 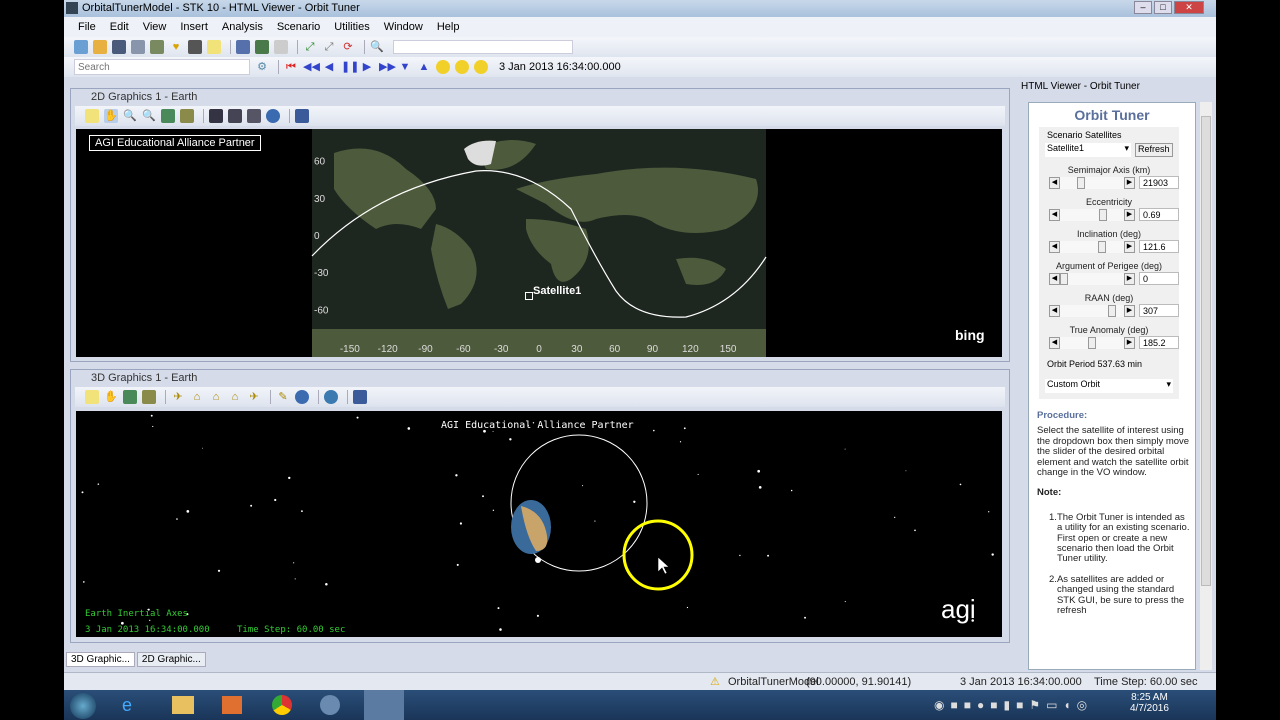 What do you see at coordinates (403, 27) in the screenshot?
I see `menu-window: Window` at bounding box center [403, 27].